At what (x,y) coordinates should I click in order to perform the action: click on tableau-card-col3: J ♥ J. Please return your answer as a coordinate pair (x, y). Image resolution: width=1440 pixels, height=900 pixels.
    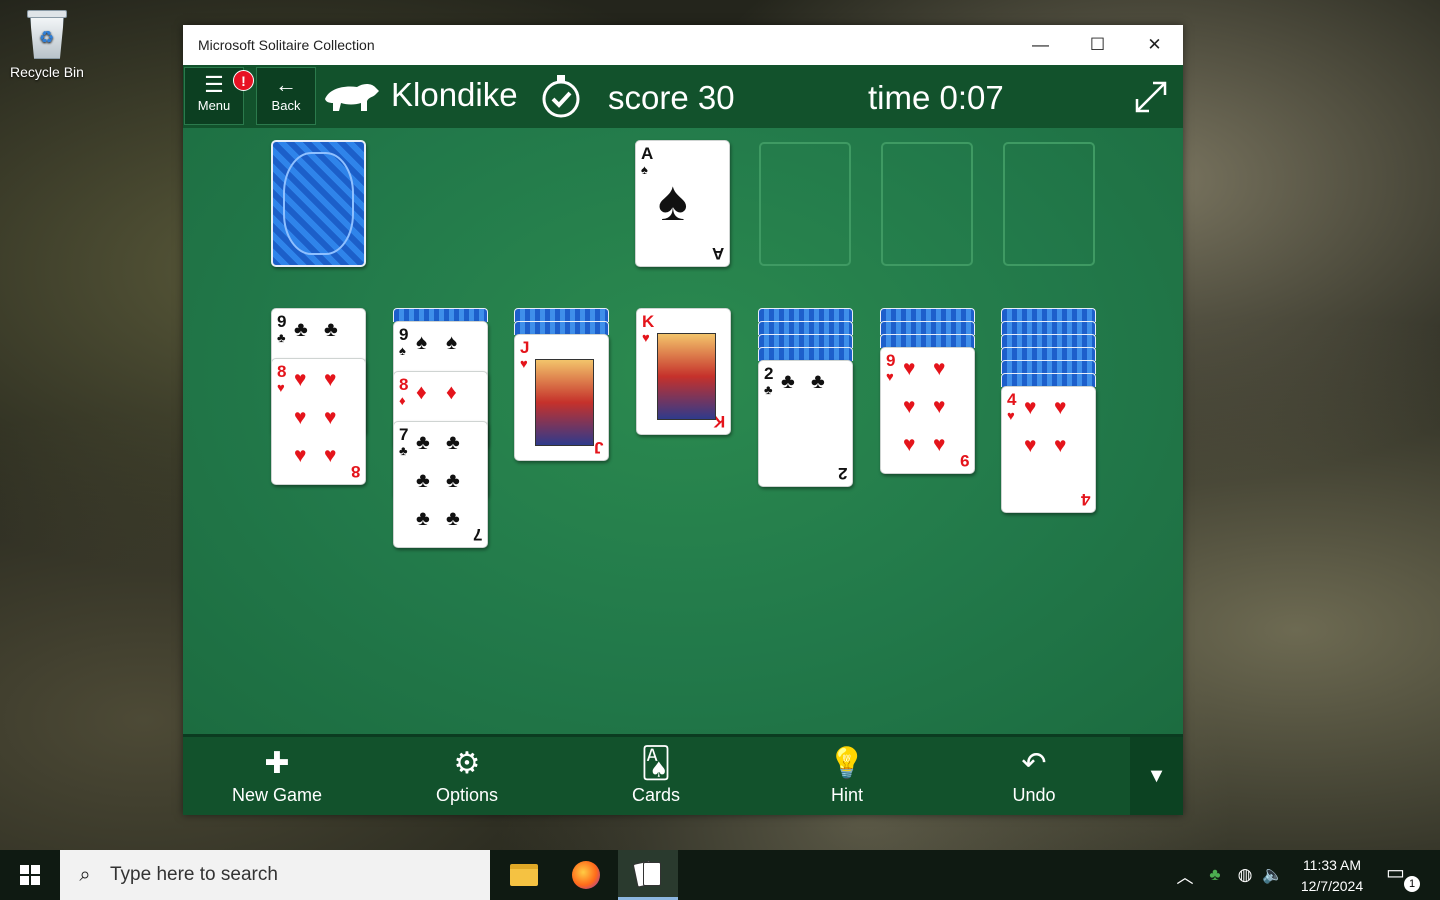
    Looking at the image, I should click on (561, 397).